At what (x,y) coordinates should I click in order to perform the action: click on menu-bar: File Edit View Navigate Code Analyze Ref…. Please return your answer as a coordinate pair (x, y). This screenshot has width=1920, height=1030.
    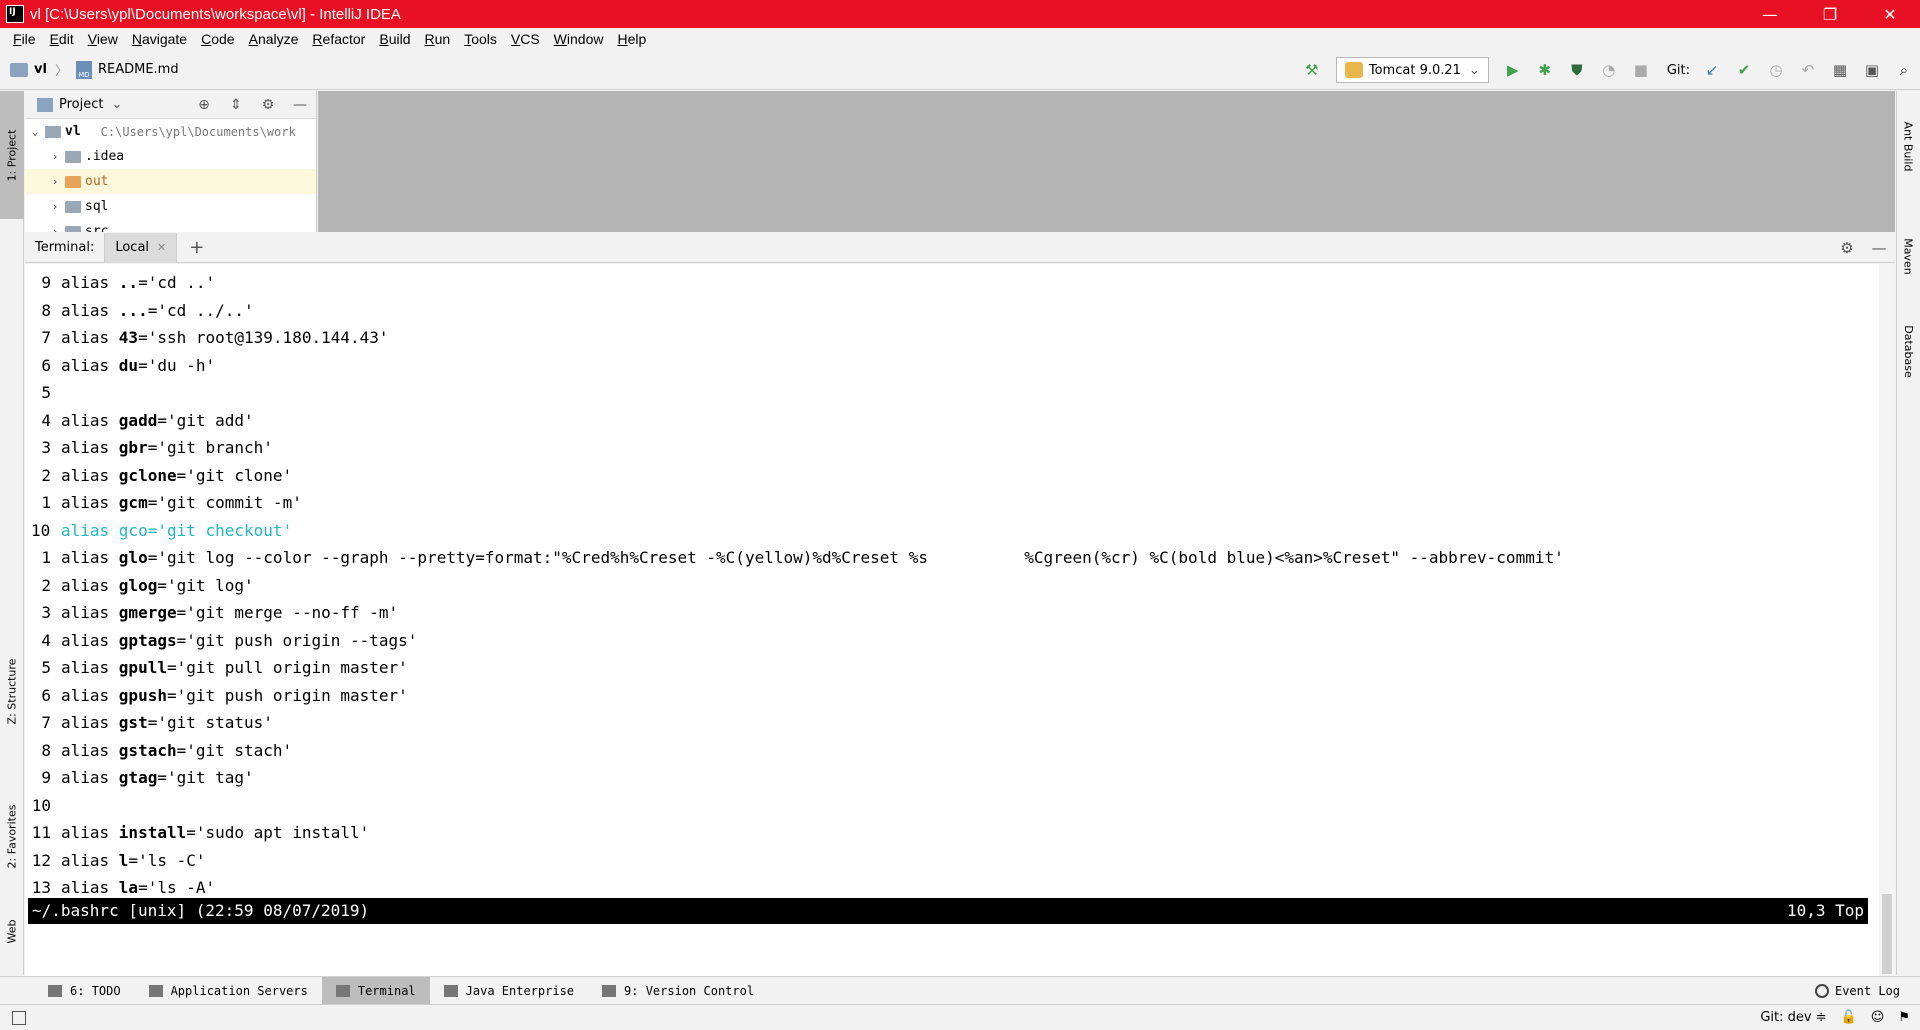
    Looking at the image, I should click on (960, 39).